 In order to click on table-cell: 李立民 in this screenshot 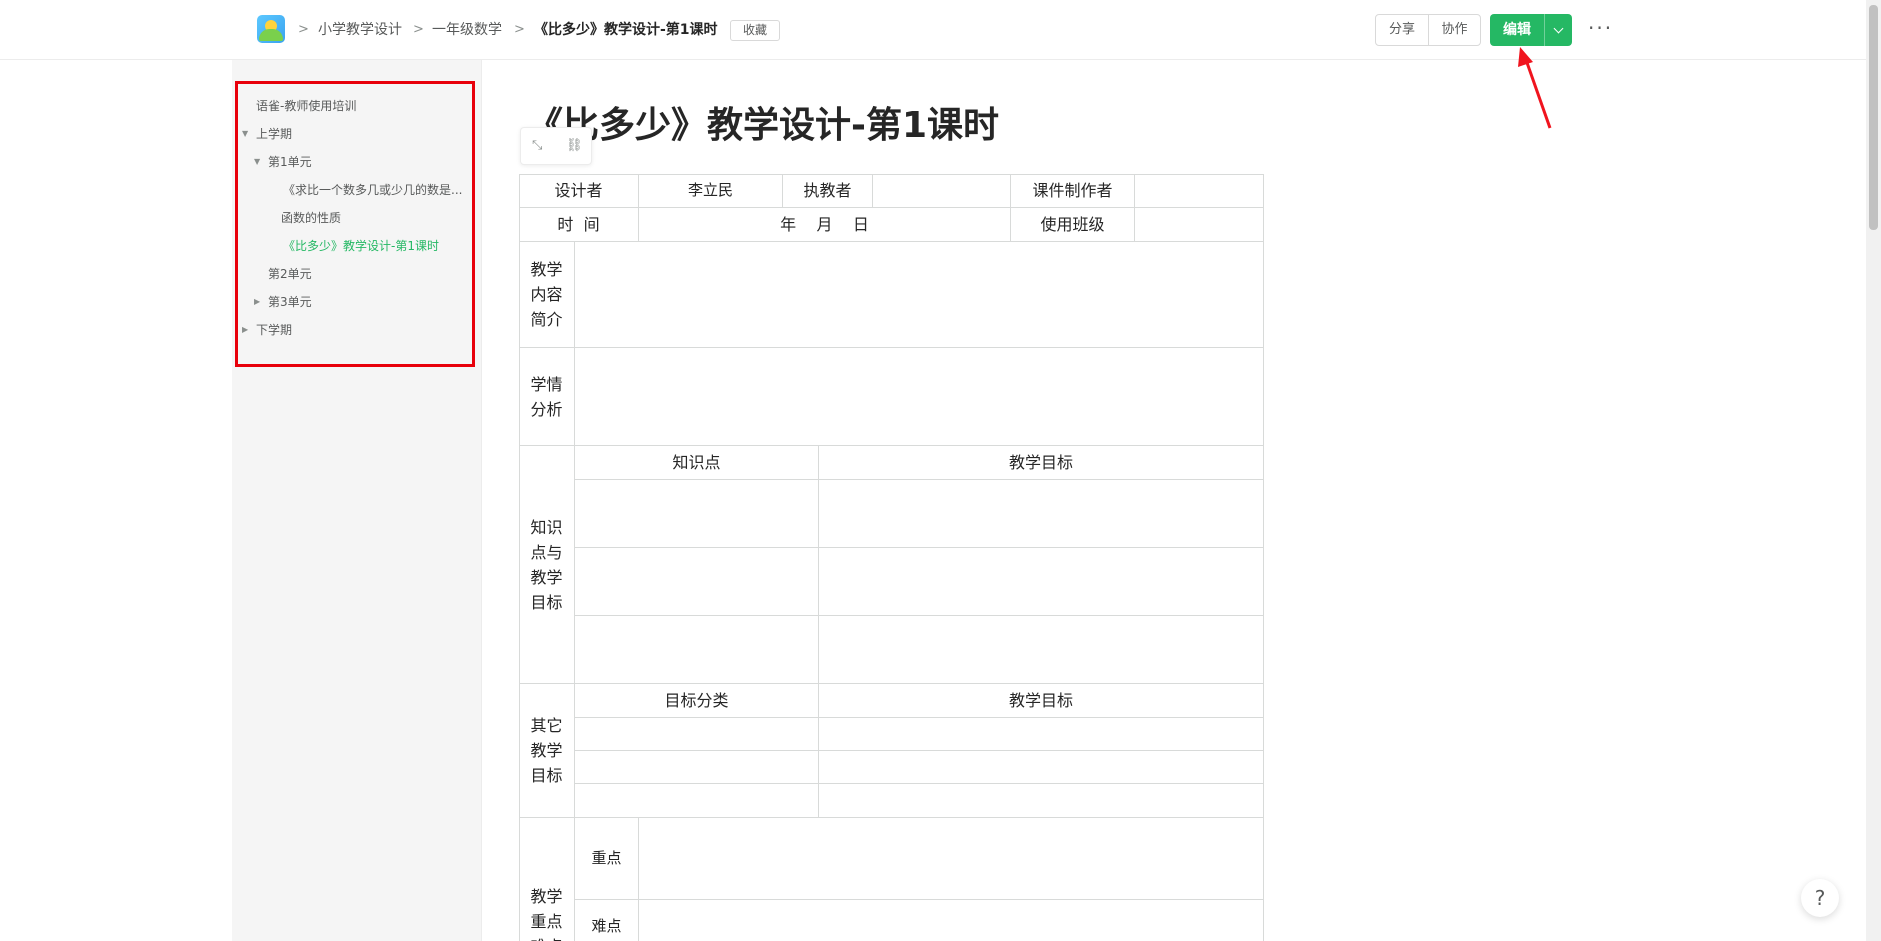, I will do `click(711, 191)`.